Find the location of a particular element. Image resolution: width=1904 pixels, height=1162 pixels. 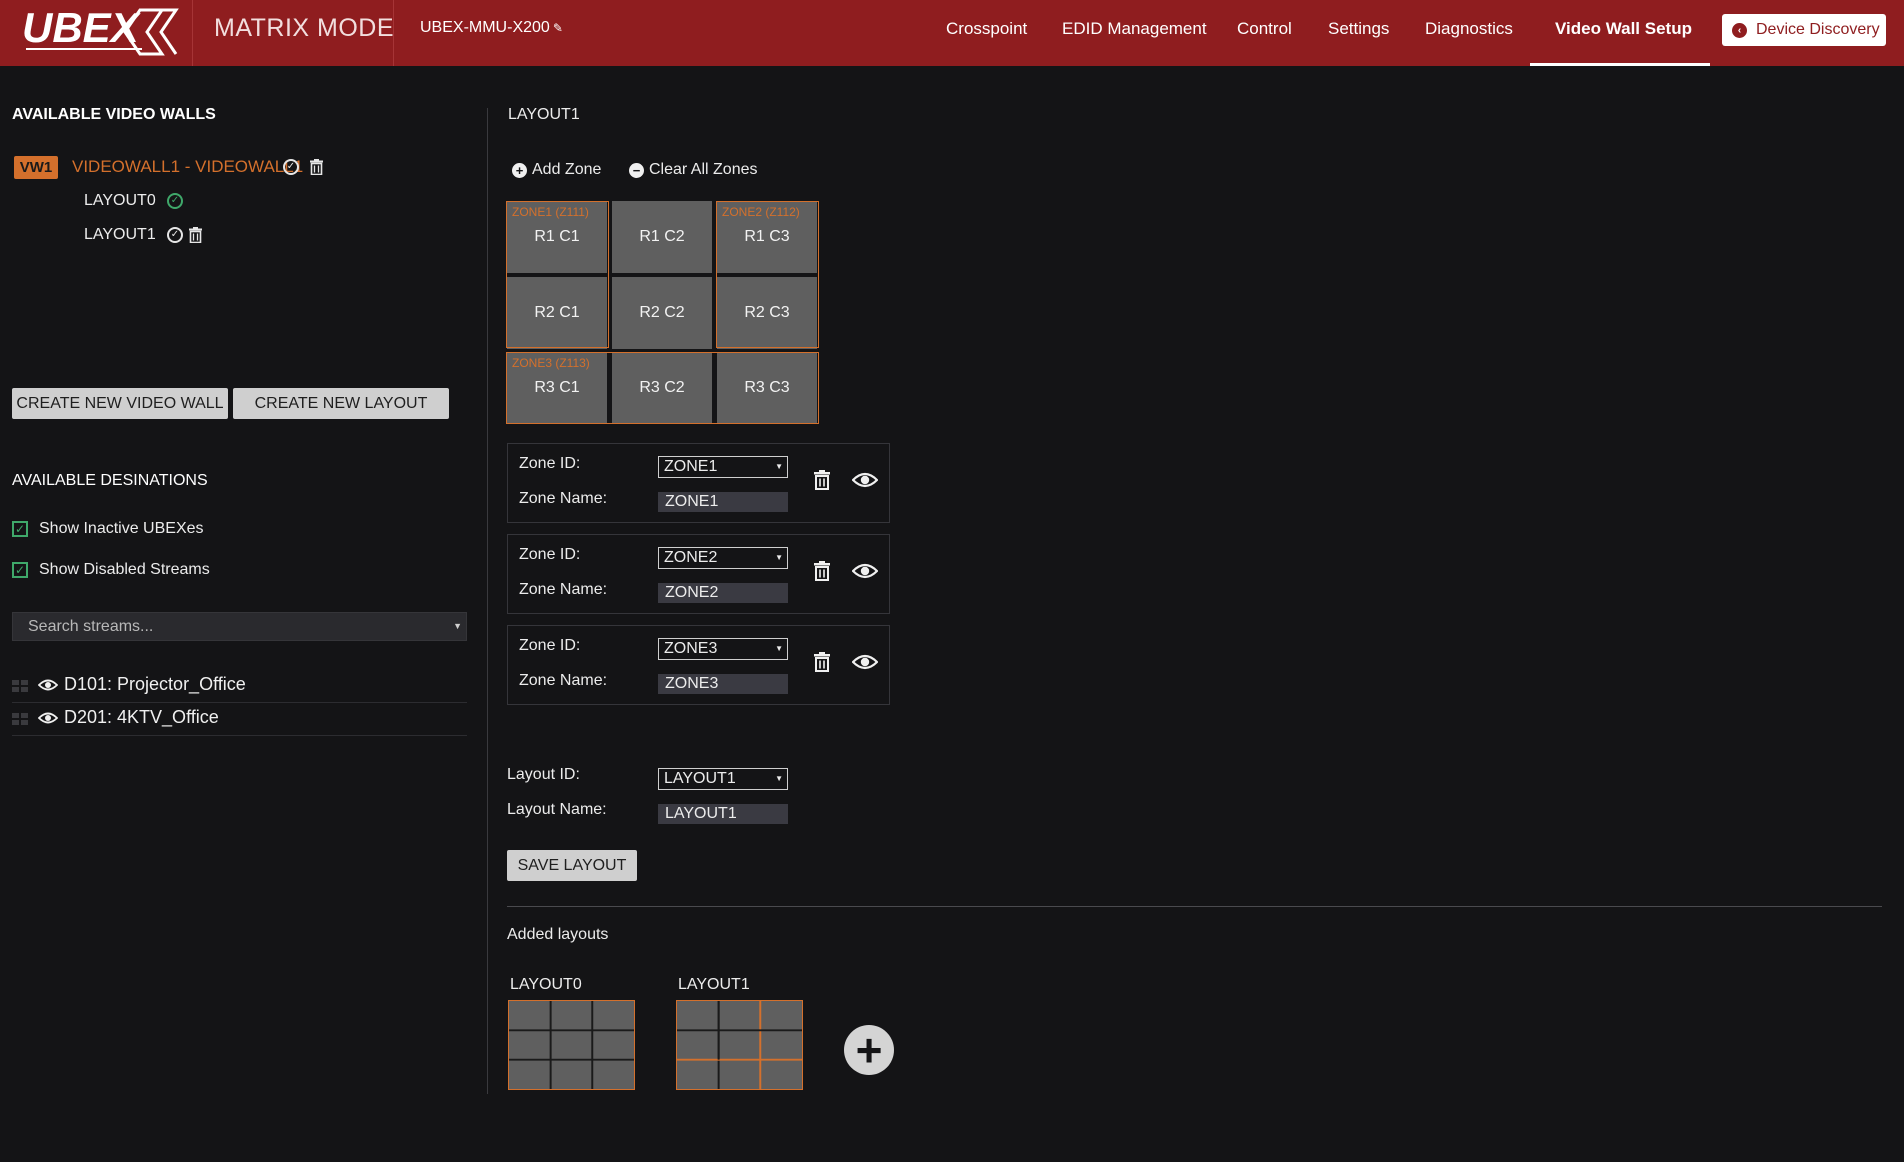

nav-video-wall-setup: Video Wall Setup is located at coordinates (1623, 29).